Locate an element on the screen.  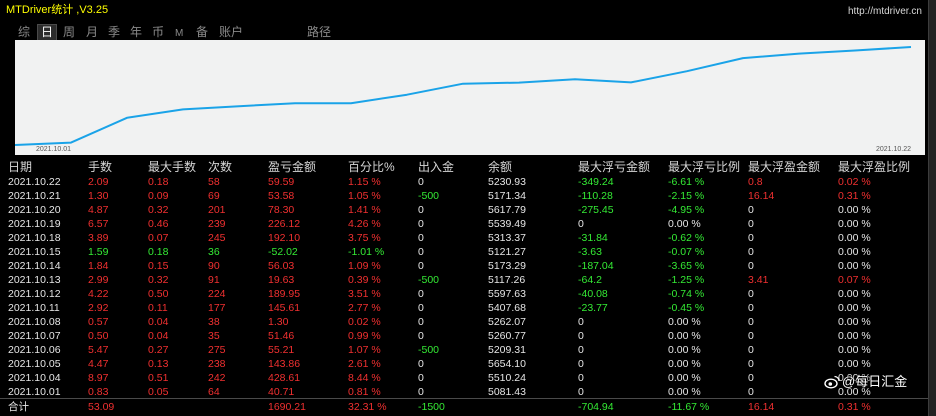
max-floating-loss-cell: -40.08 is located at coordinates (593, 294).